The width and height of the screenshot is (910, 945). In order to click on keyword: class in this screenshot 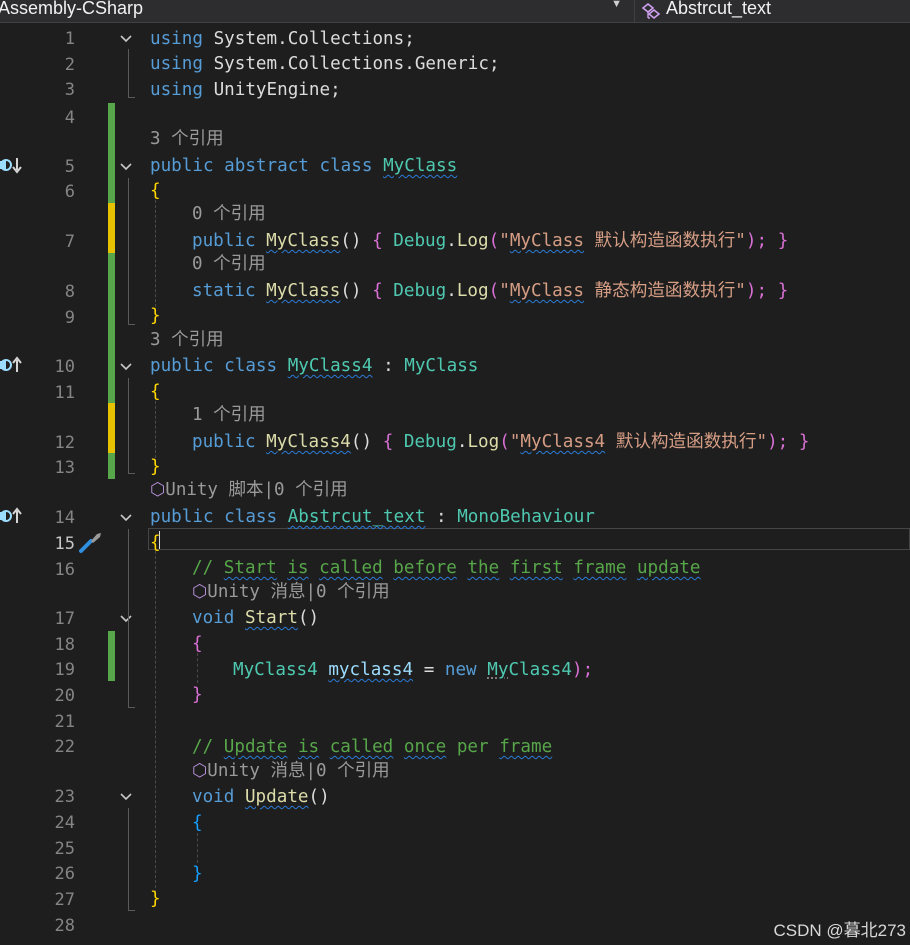, I will do `click(346, 166)`.